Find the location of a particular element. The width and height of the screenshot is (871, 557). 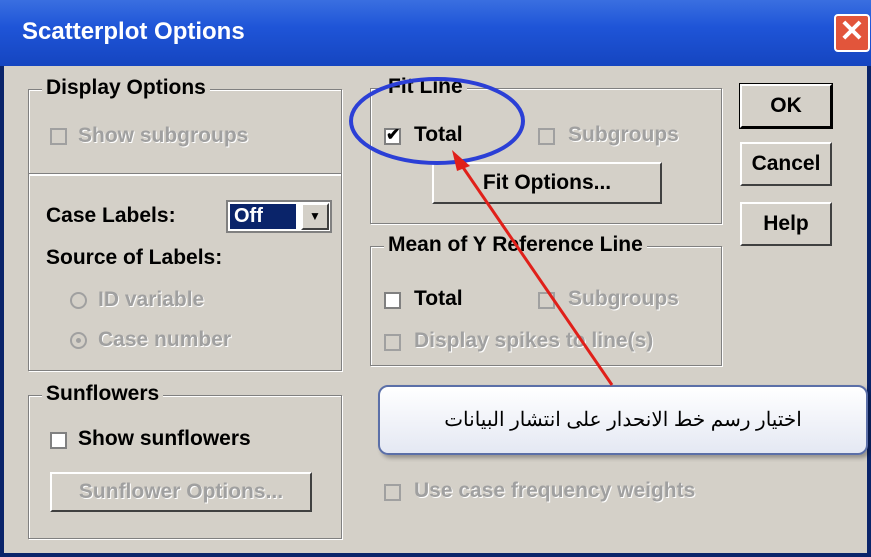

annotation-arrow-line is located at coordinates (536, 274).